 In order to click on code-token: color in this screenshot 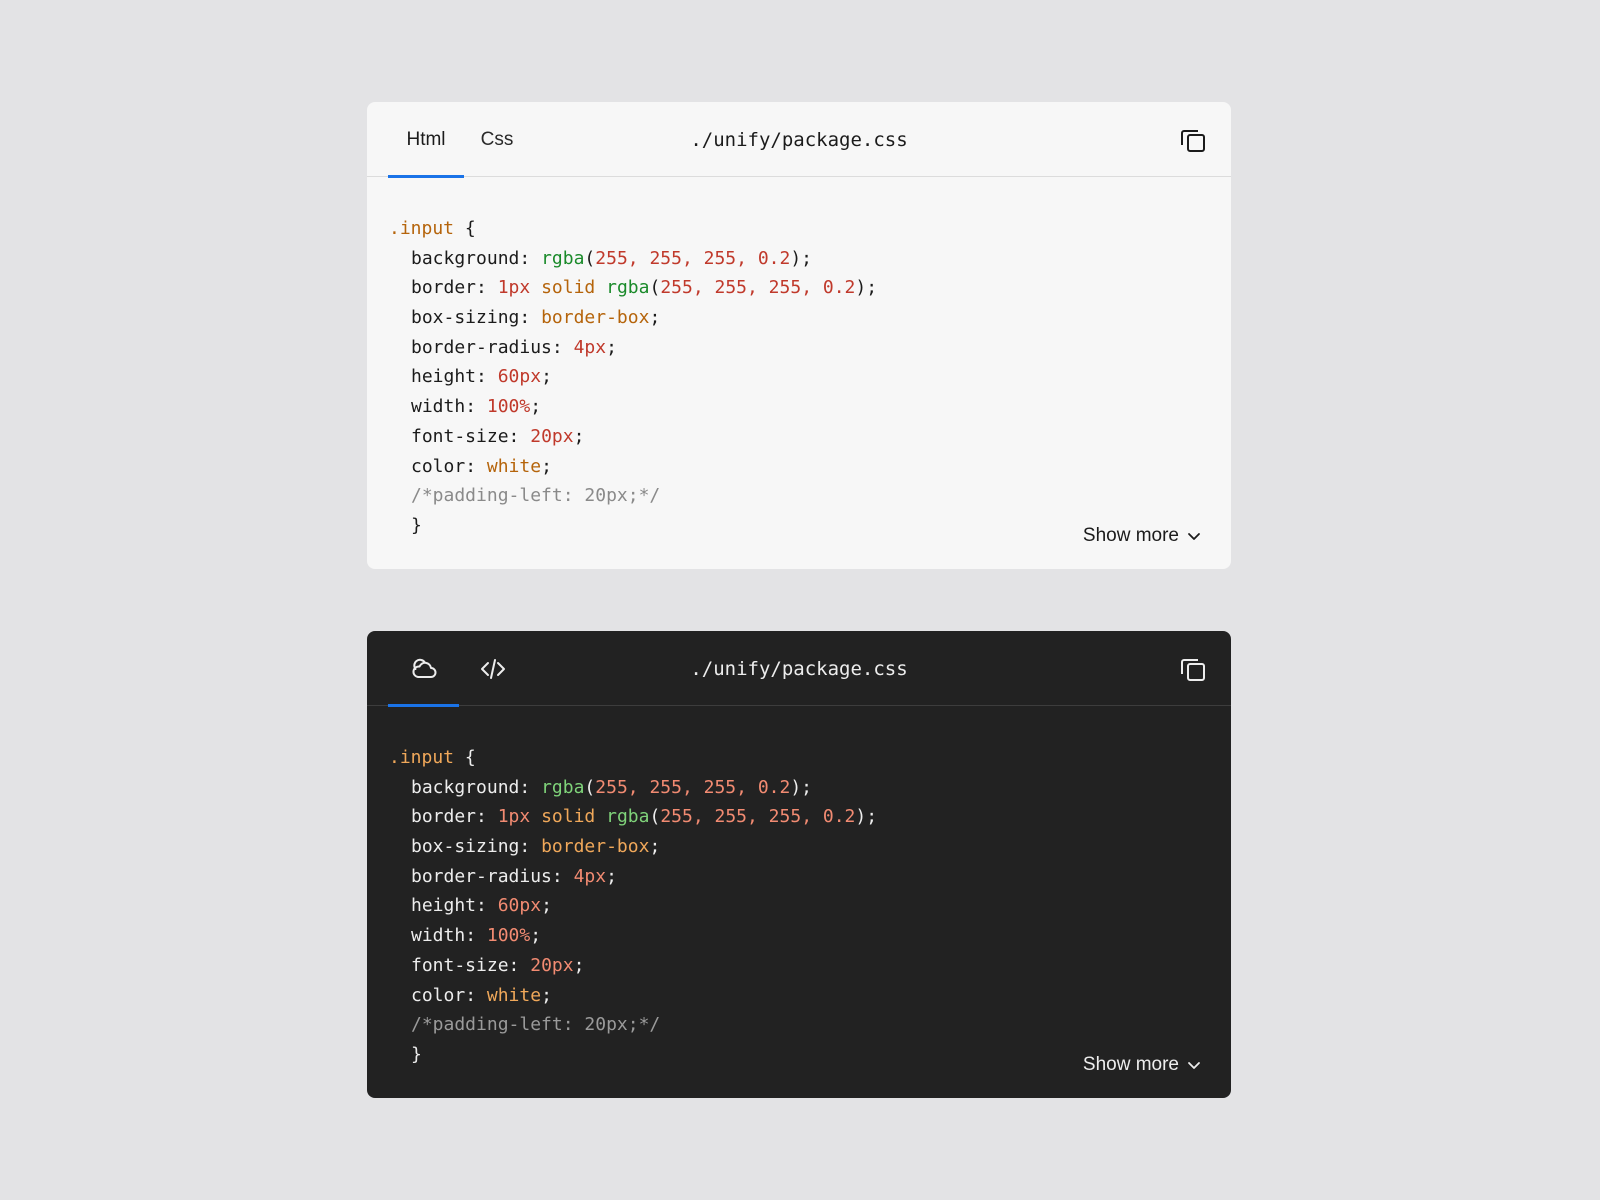, I will do `click(438, 466)`.